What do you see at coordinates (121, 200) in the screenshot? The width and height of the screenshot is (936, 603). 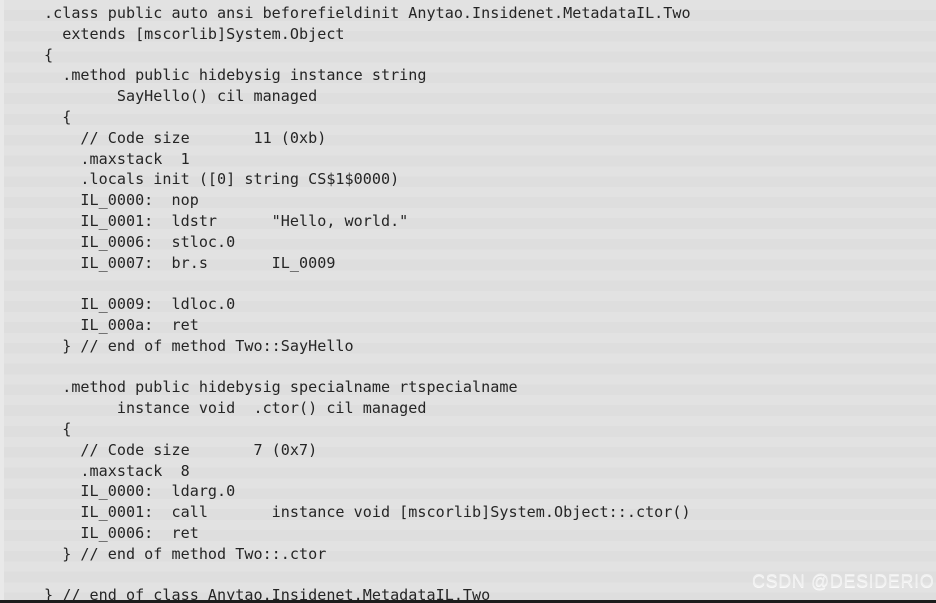 I see `code-line: IL_0000: nop` at bounding box center [121, 200].